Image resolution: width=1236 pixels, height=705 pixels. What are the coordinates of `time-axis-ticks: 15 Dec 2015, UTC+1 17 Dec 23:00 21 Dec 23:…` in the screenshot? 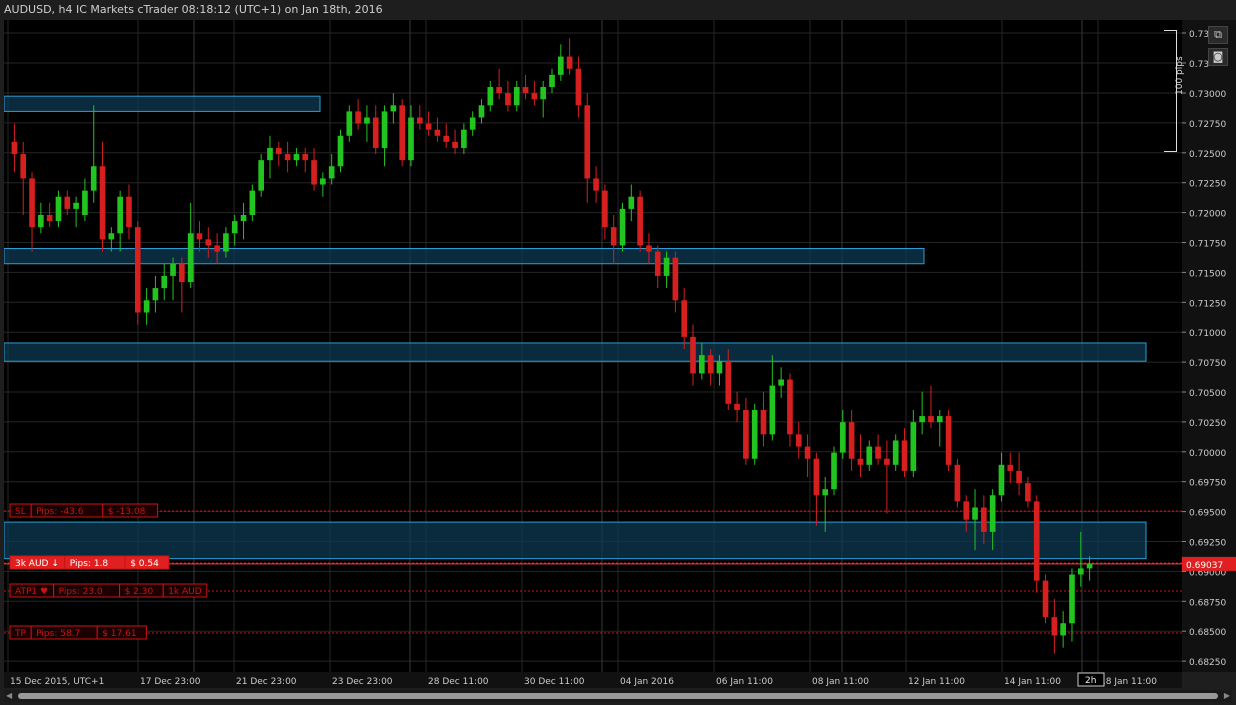 It's located at (583, 679).